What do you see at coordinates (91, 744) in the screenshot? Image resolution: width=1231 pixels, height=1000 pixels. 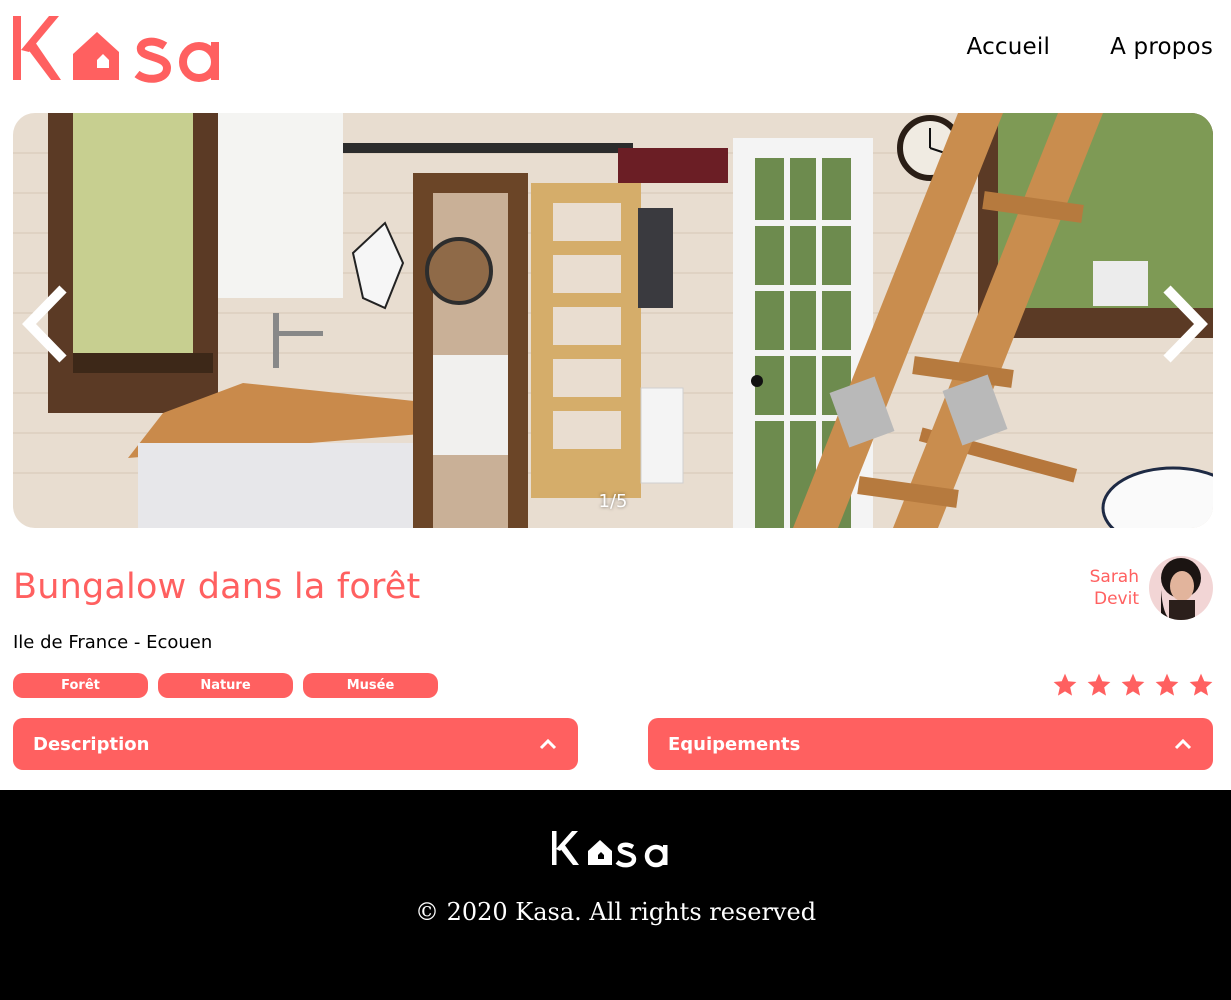 I see `description-label: Description` at bounding box center [91, 744].